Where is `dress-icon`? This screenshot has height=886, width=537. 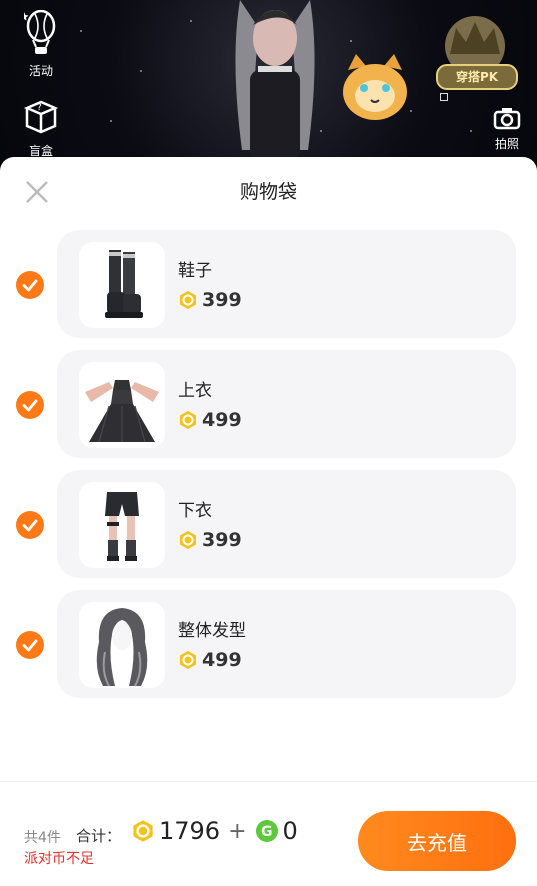
dress-icon is located at coordinates (122, 411).